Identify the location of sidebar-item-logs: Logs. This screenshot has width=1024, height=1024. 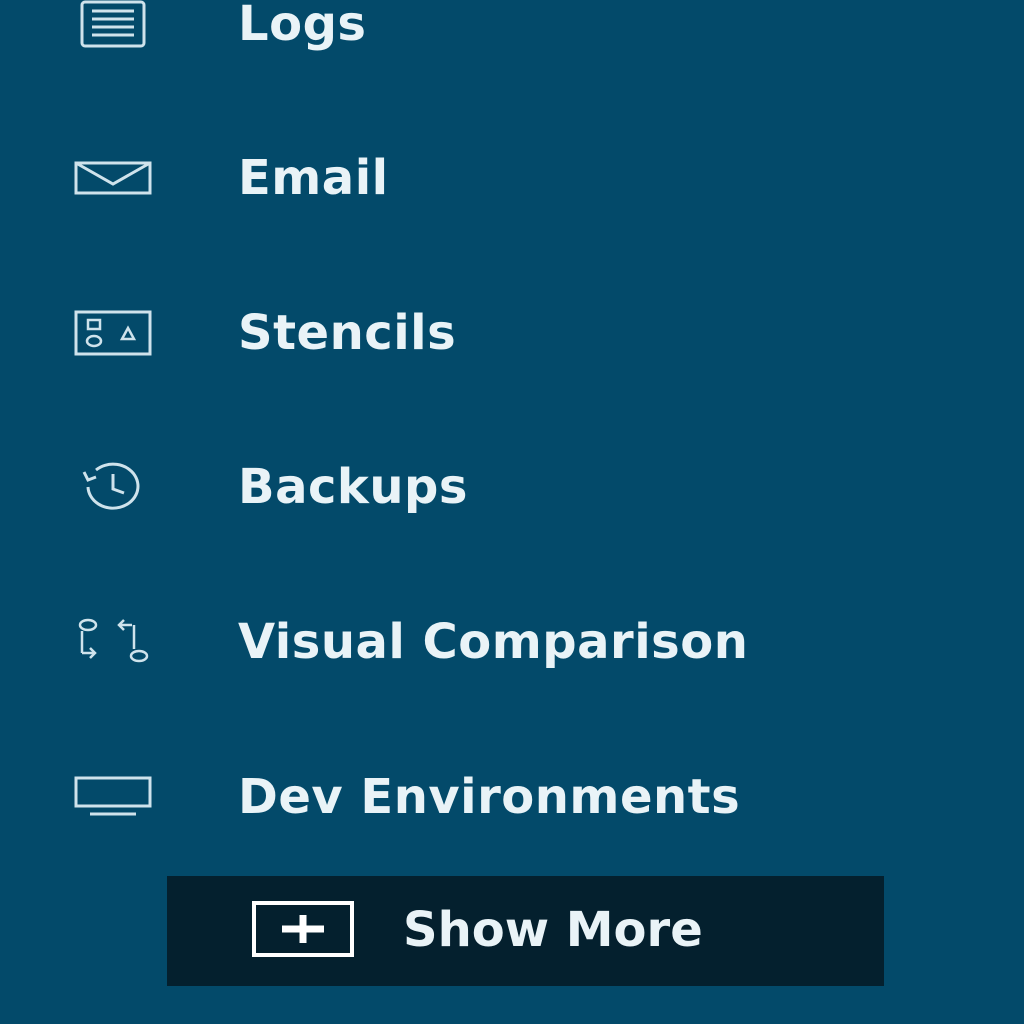
(512, 37).